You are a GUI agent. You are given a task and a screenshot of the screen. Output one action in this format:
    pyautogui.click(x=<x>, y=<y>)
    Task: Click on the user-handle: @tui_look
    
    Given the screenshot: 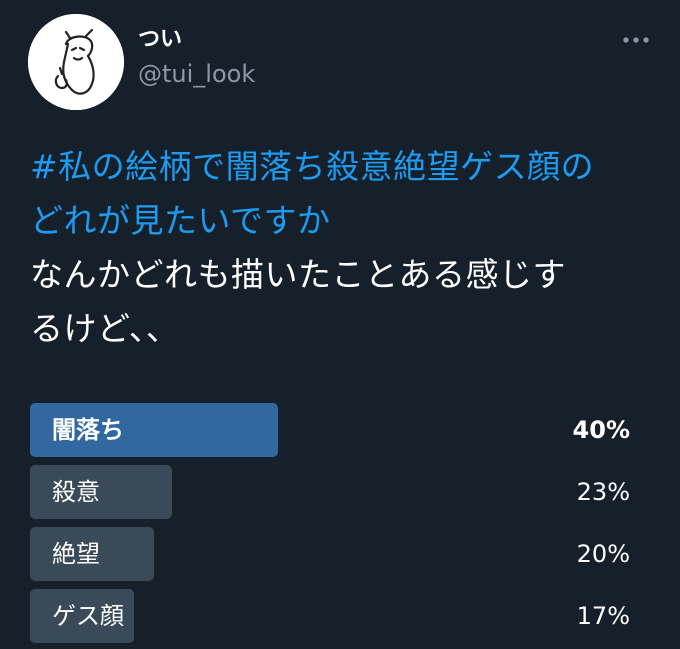 What is the action you would take?
    pyautogui.click(x=197, y=74)
    